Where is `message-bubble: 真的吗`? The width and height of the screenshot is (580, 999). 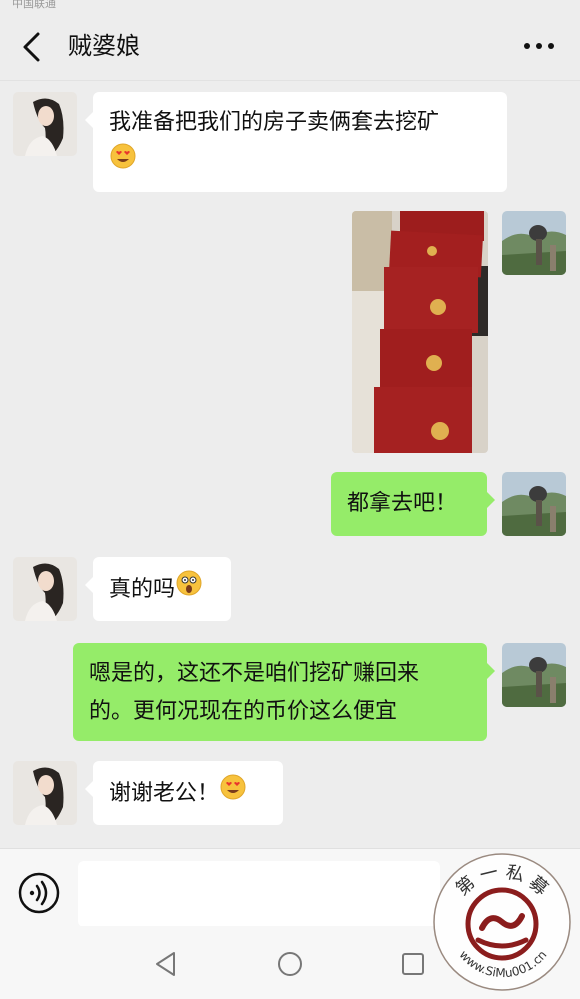
message-bubble: 真的吗 is located at coordinates (158, 589).